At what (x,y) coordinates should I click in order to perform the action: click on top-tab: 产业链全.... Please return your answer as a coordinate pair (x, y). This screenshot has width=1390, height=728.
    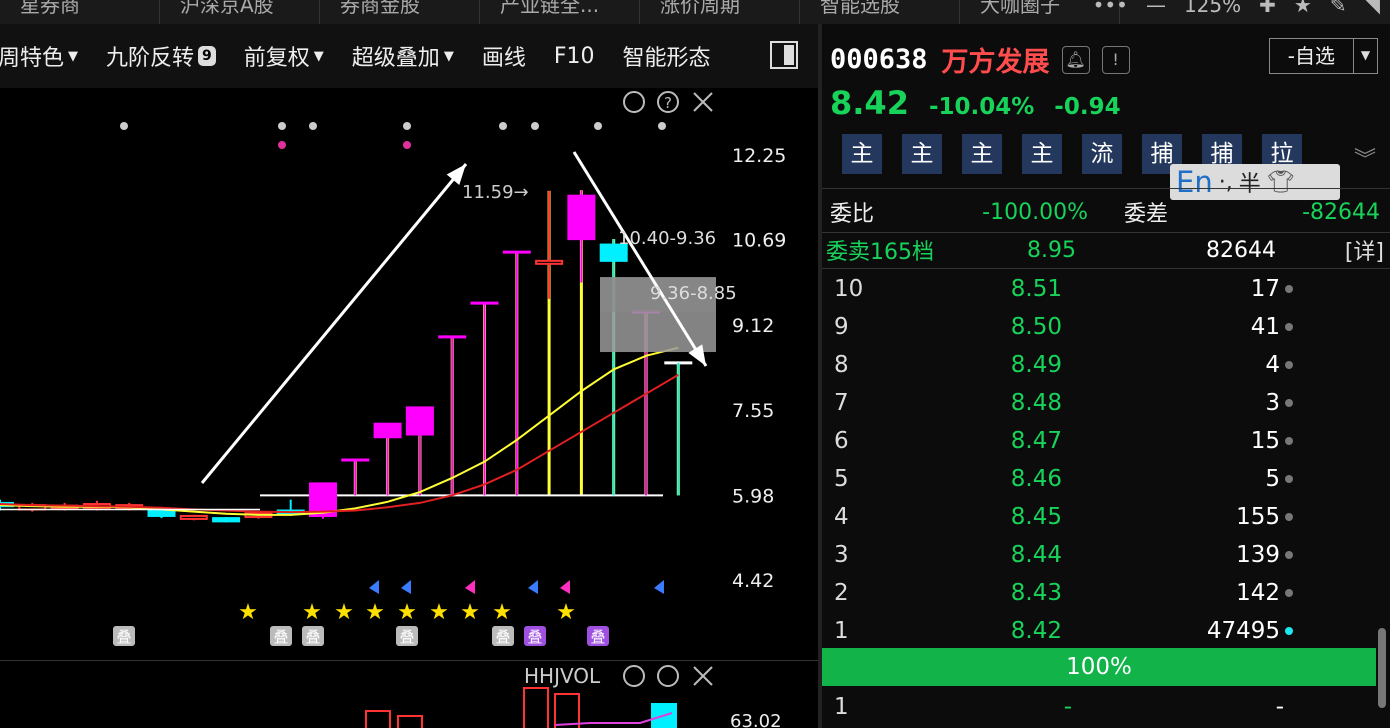
    Looking at the image, I should click on (560, 12).